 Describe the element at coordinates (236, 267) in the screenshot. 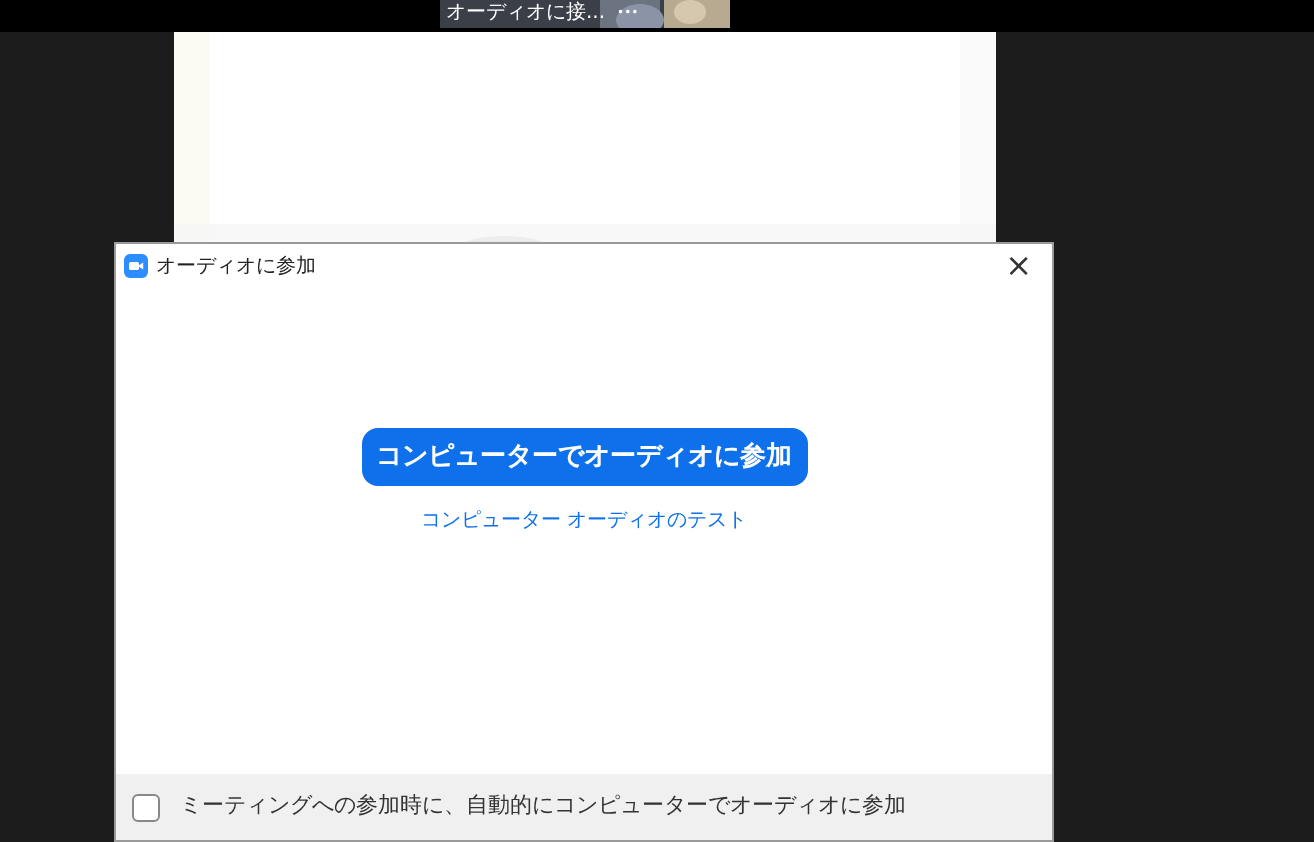

I see `window-title: オーディオに参加` at that location.